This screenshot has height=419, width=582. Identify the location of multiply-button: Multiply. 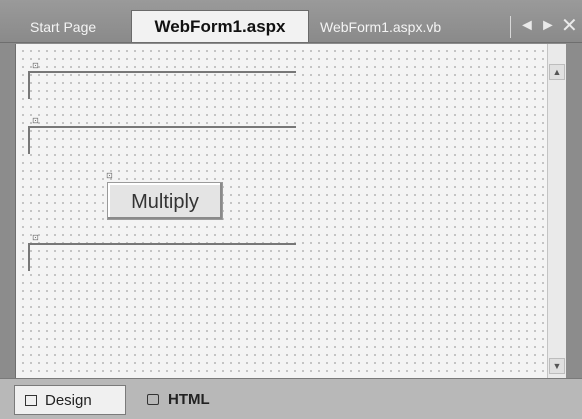
(165, 201).